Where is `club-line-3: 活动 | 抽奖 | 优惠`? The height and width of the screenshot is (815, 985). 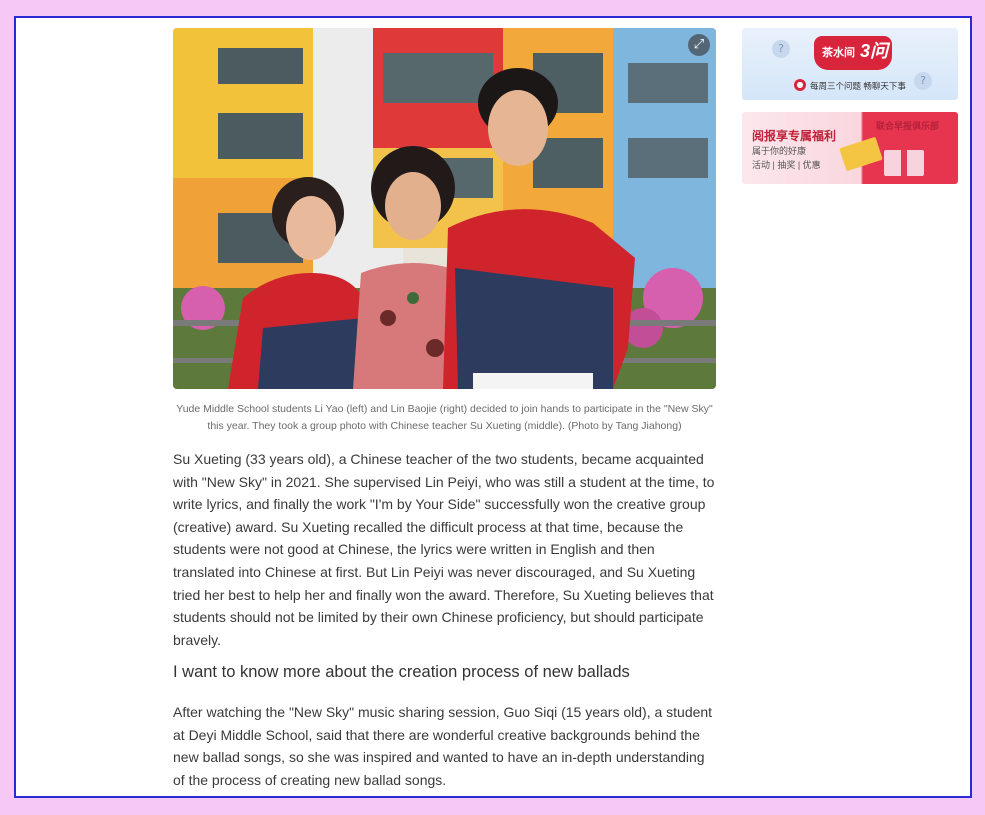 club-line-3: 活动 | 抽奖 | 优惠 is located at coordinates (786, 165).